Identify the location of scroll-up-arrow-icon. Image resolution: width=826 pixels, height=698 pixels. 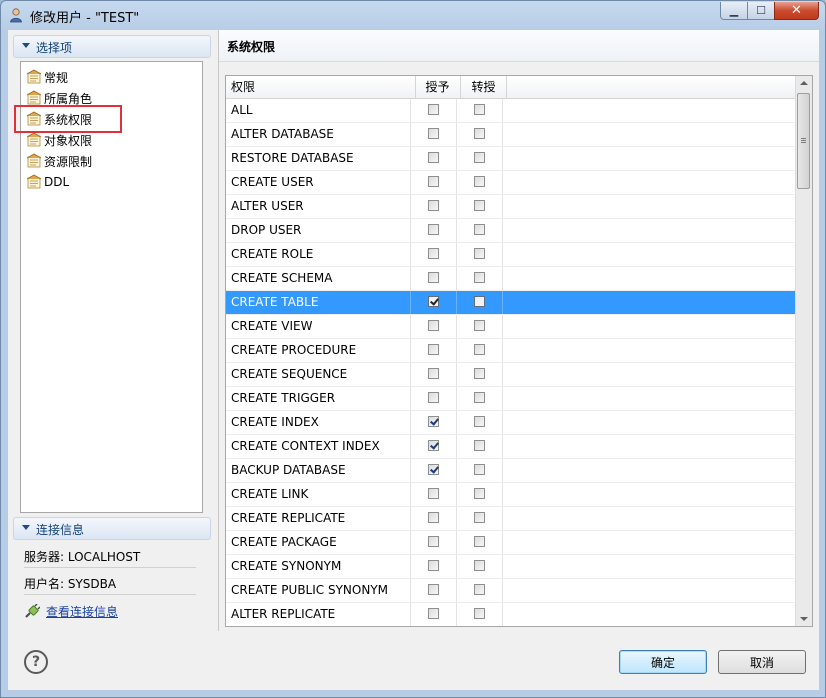
(804, 83).